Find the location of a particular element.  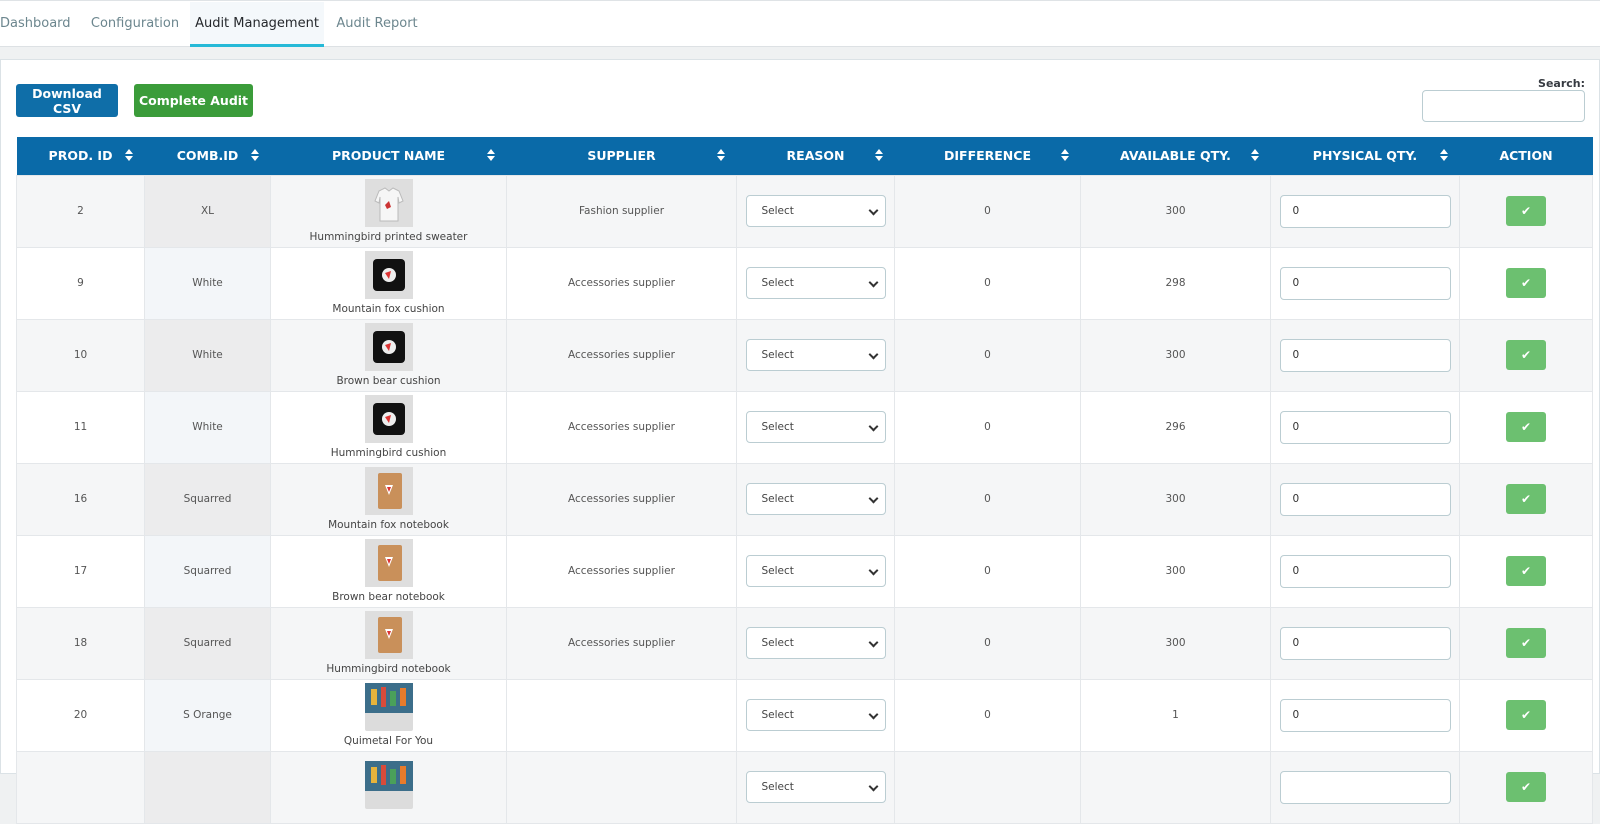

tab-dashboard: Dashboard is located at coordinates (35, 24).